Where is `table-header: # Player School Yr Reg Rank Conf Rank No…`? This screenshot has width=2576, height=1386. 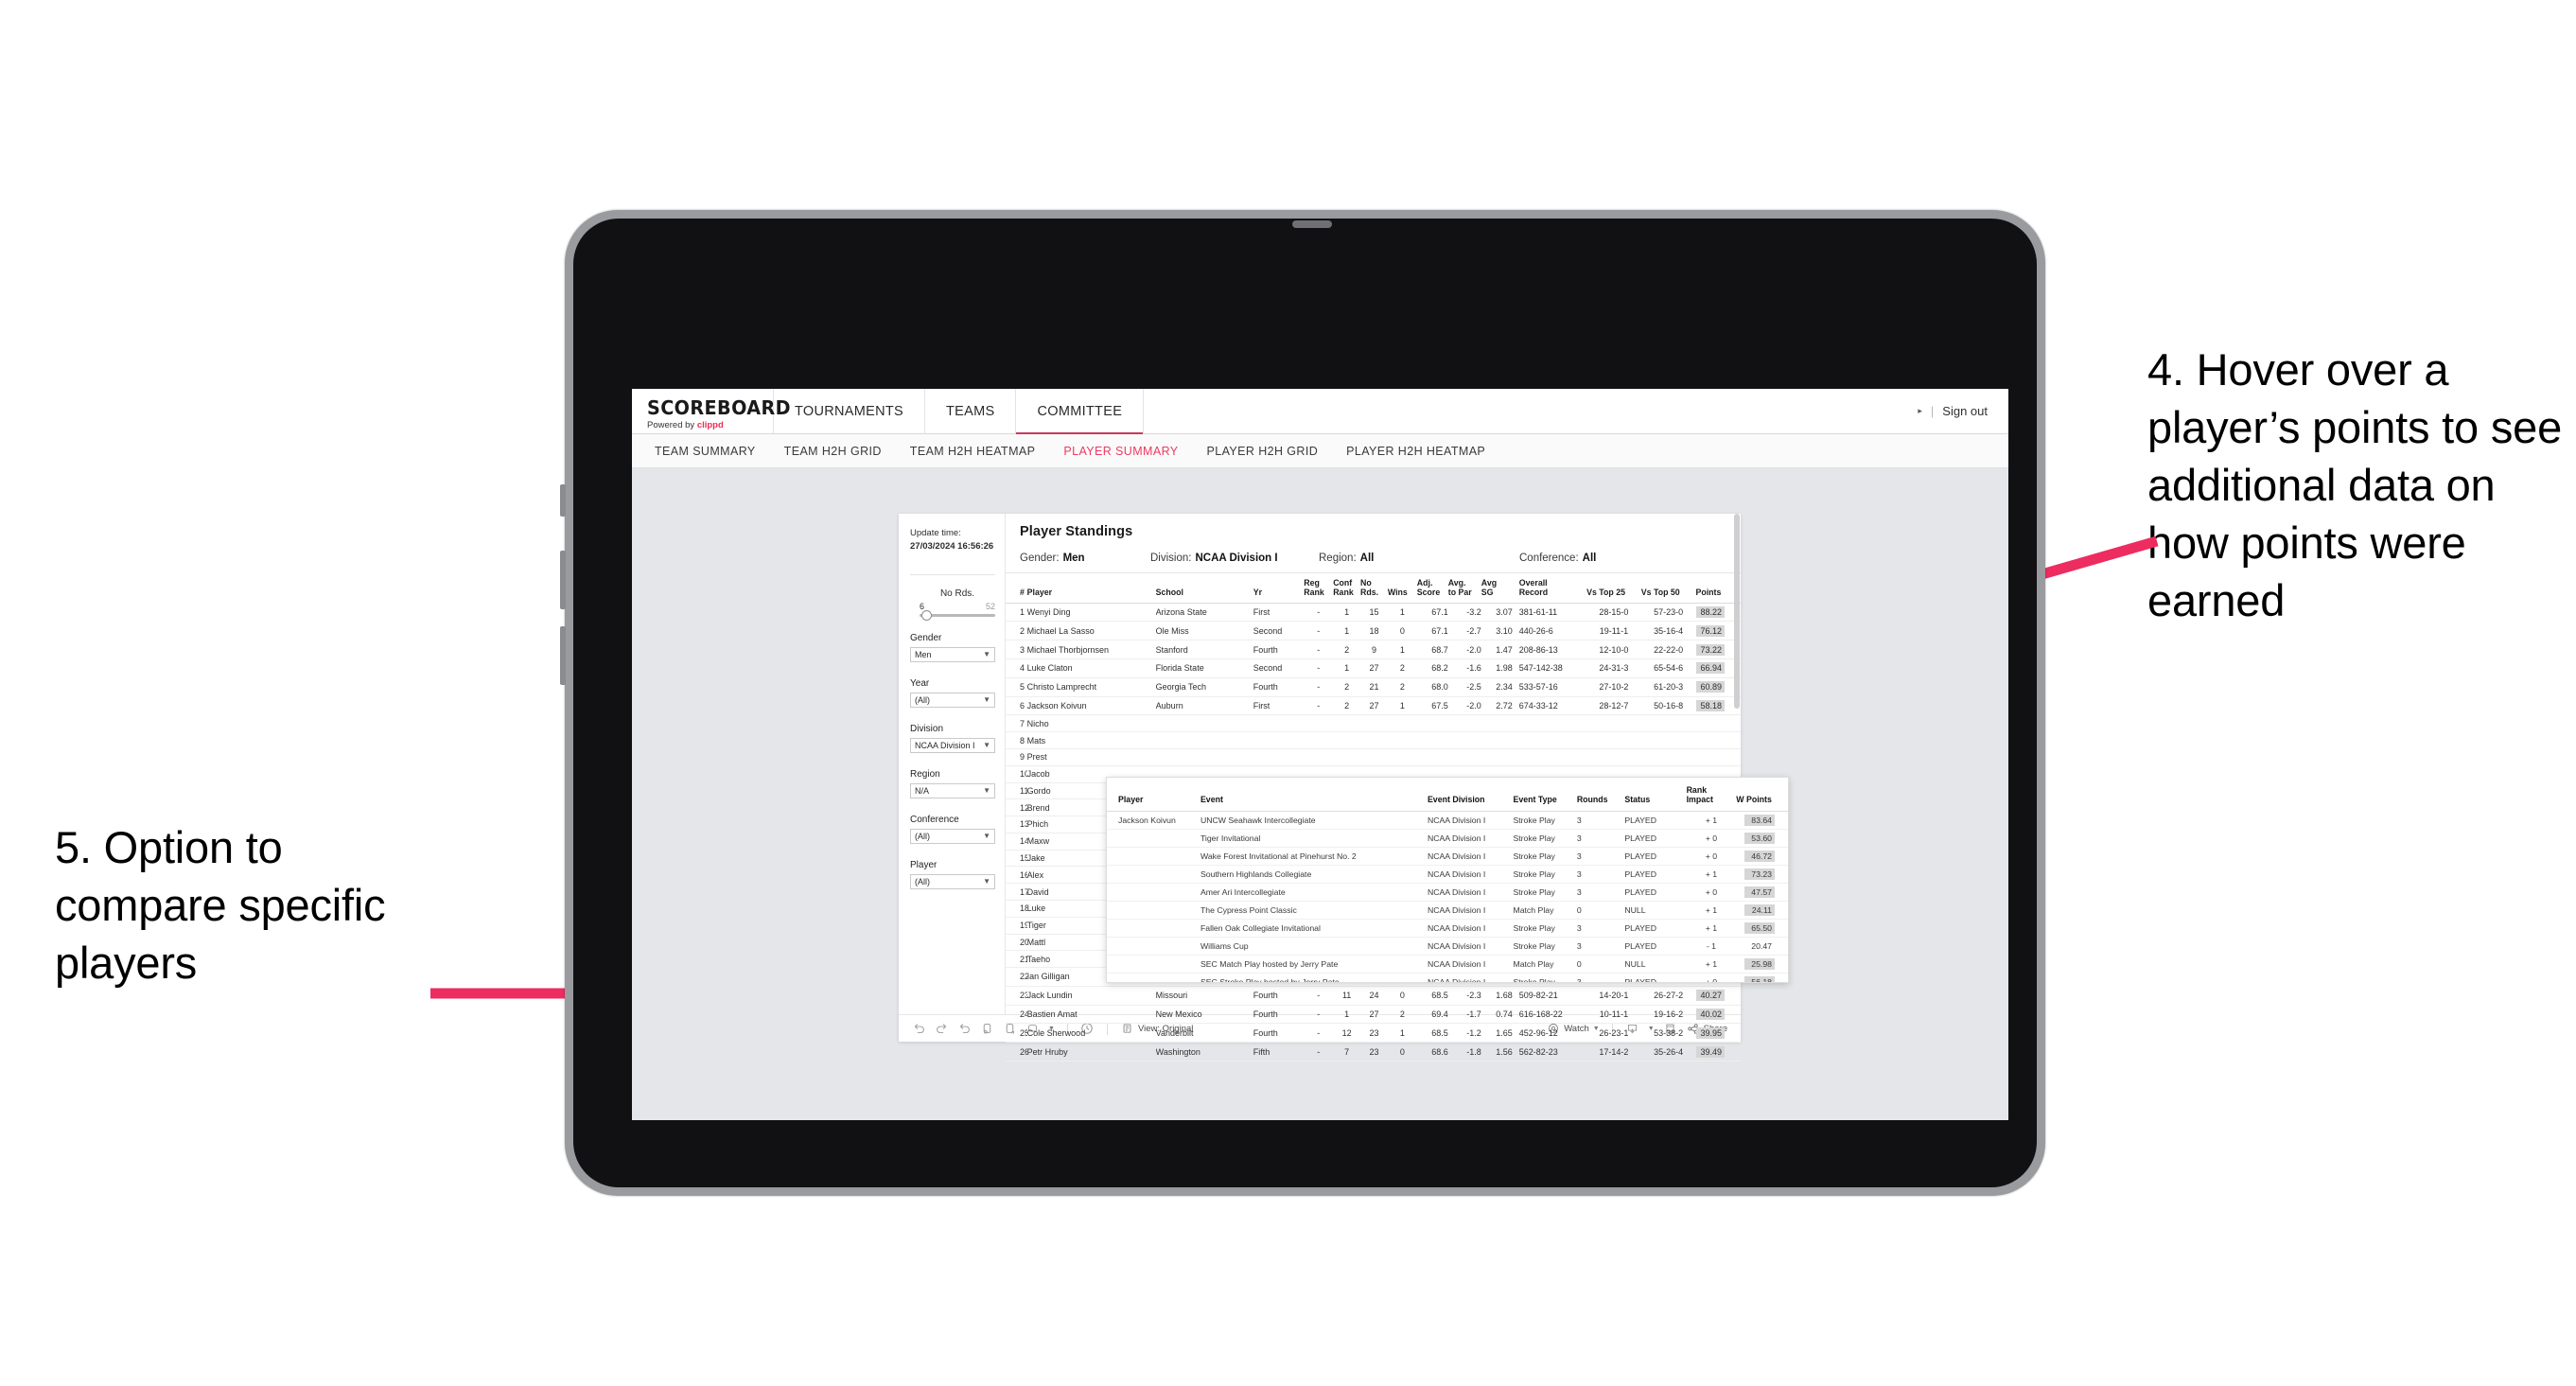
table-header: # Player School Yr Reg Rank Conf Rank No… is located at coordinates (1374, 588).